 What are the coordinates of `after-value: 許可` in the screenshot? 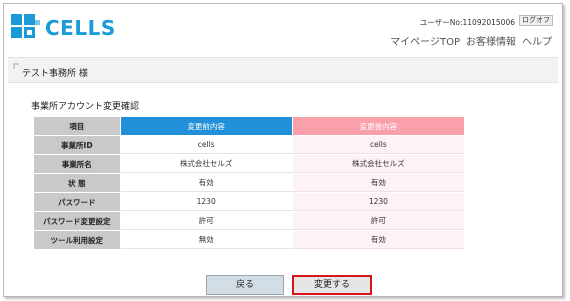 It's located at (378, 221).